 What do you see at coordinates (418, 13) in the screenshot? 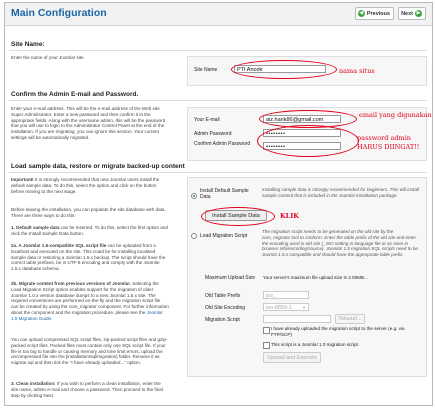
I see `arrow-right-icon: ▶` at bounding box center [418, 13].